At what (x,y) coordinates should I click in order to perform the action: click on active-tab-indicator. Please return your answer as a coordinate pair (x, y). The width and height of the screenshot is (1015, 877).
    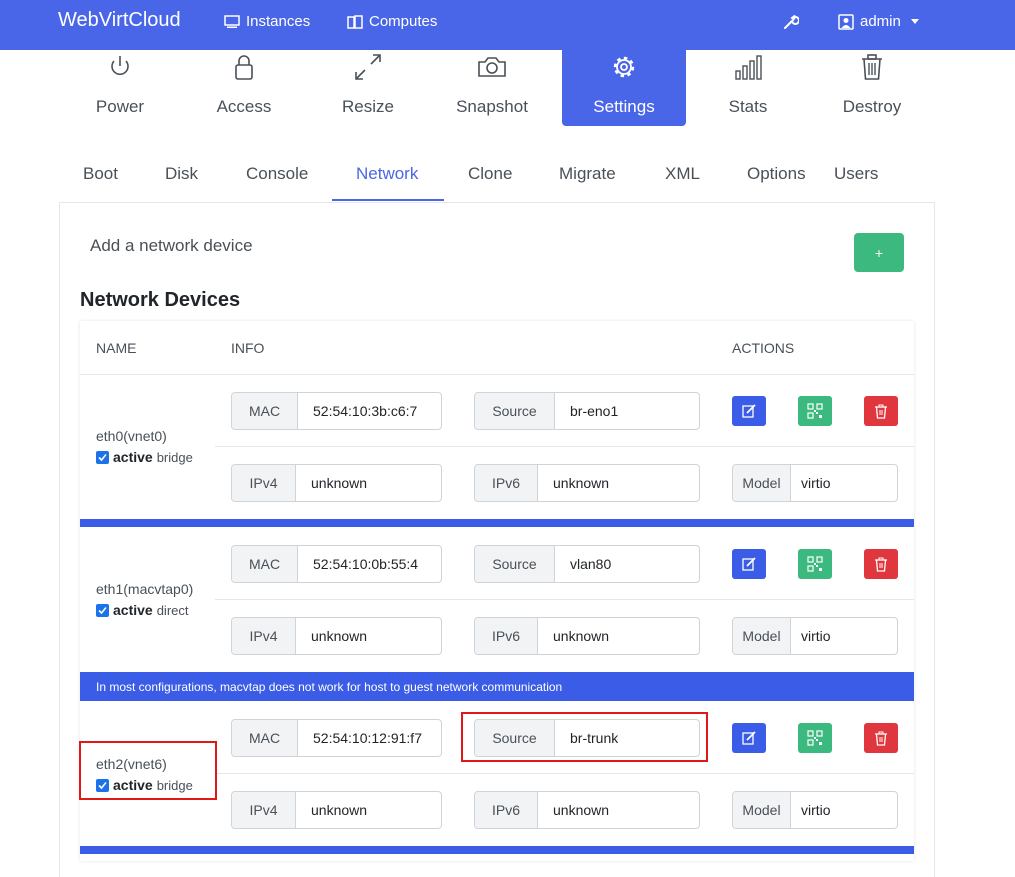
    Looking at the image, I should click on (388, 200).